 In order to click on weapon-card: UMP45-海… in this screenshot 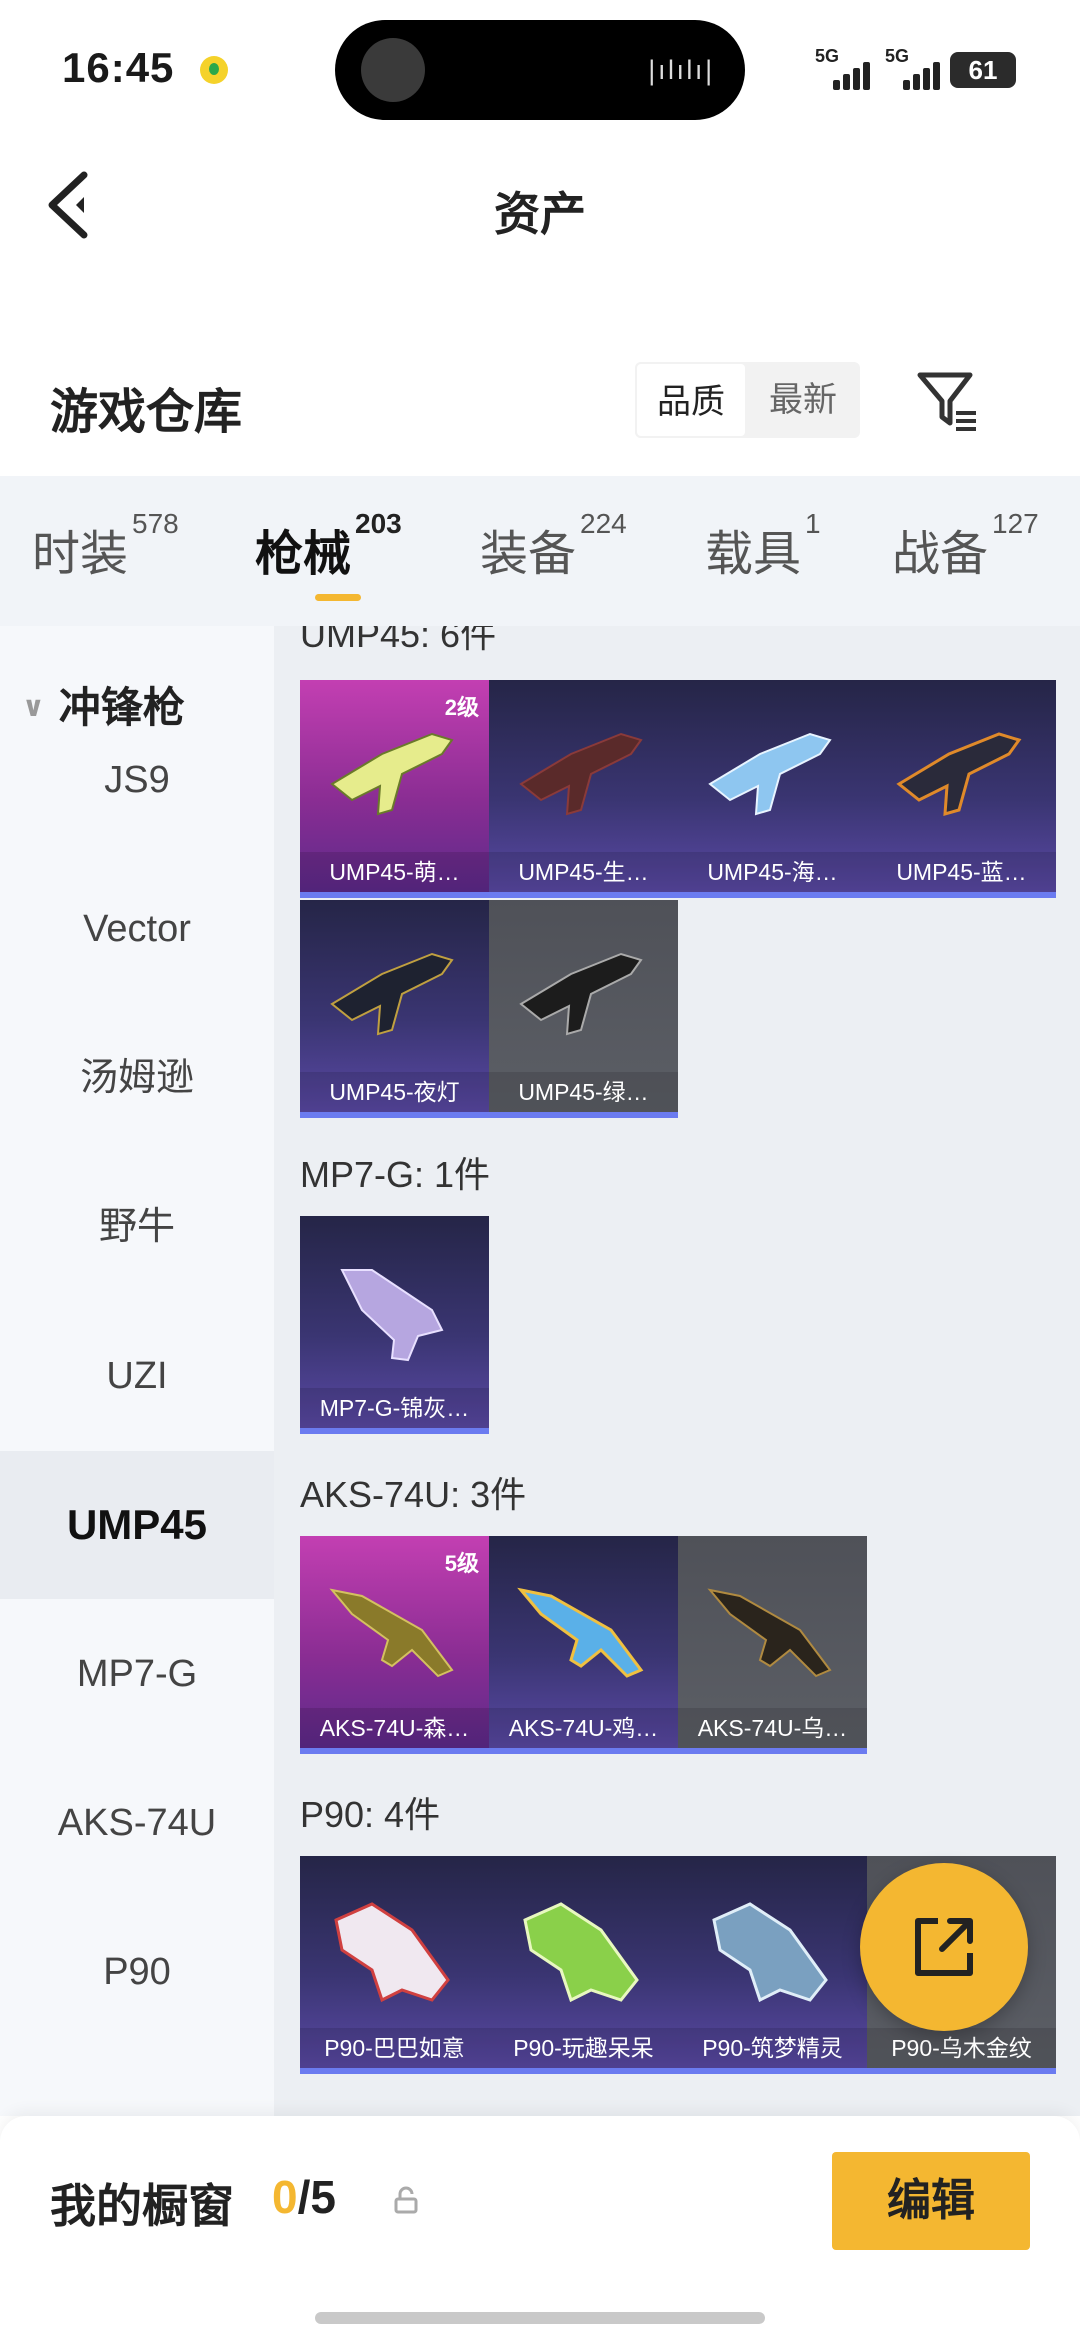, I will do `click(772, 789)`.